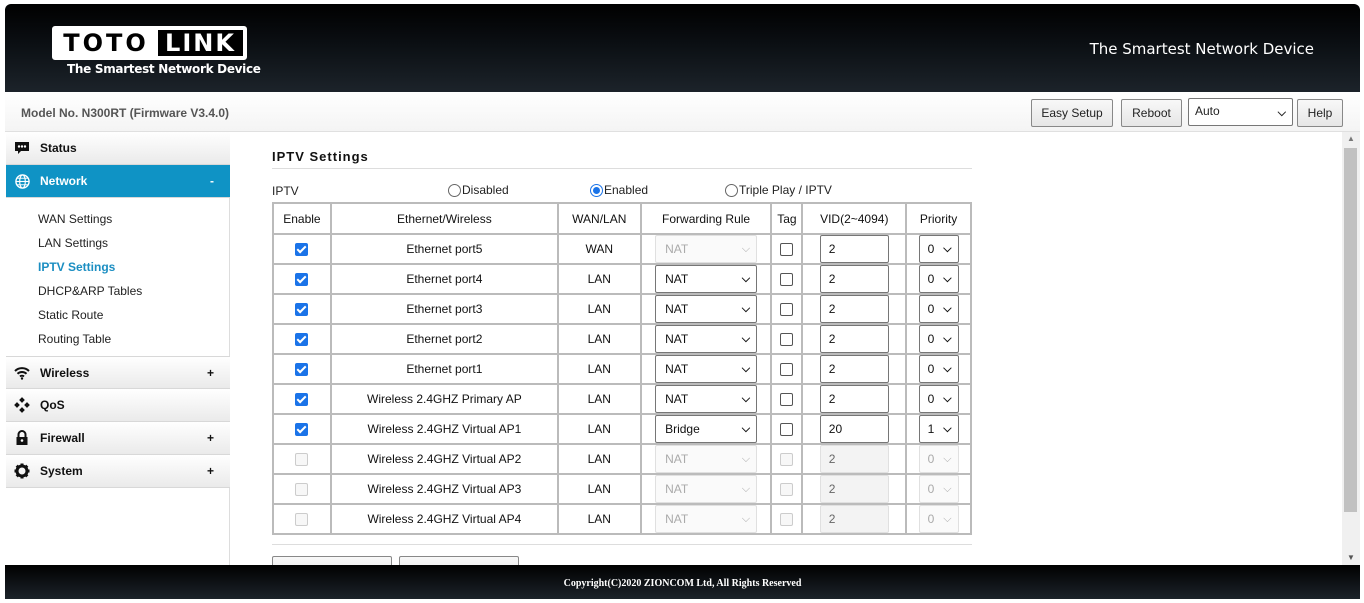 The height and width of the screenshot is (603, 1364). Describe the element at coordinates (332, 560) in the screenshot. I see `apply-button: Apply` at that location.